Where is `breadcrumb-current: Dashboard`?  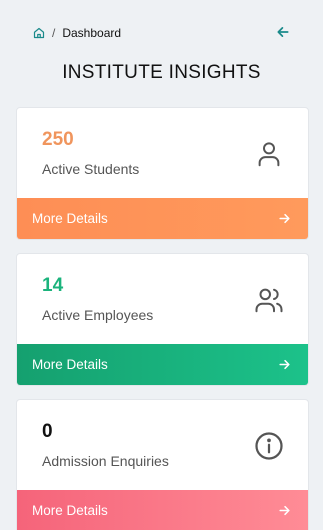 breadcrumb-current: Dashboard is located at coordinates (92, 33).